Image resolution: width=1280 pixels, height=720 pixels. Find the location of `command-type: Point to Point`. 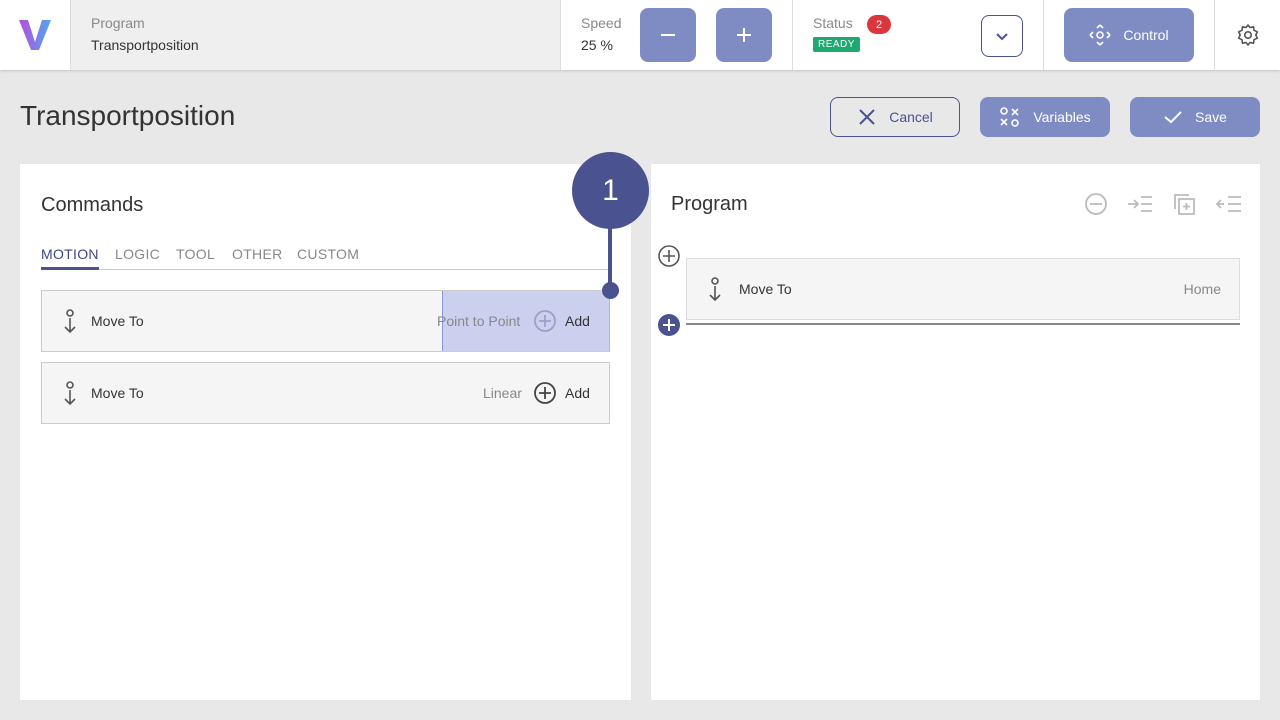

command-type: Point to Point is located at coordinates (479, 321).